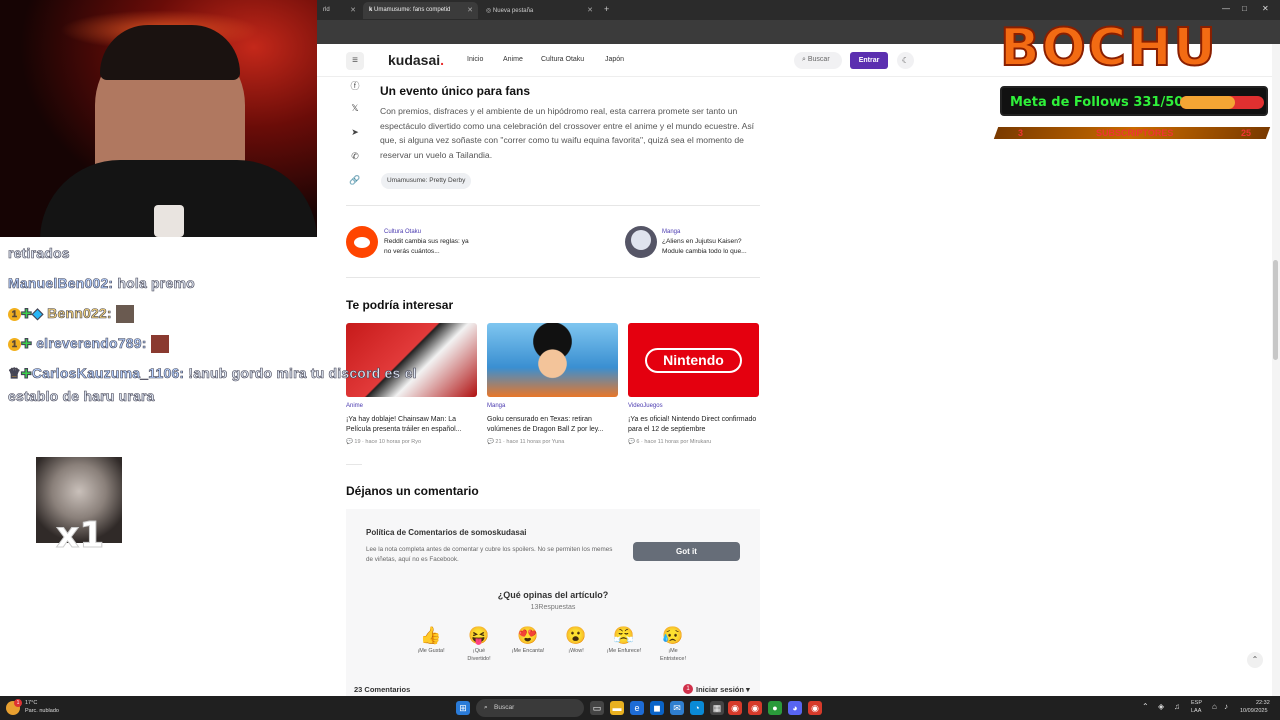 This screenshot has height=720, width=1280. I want to click on like-icon: 👍, so click(431, 635).